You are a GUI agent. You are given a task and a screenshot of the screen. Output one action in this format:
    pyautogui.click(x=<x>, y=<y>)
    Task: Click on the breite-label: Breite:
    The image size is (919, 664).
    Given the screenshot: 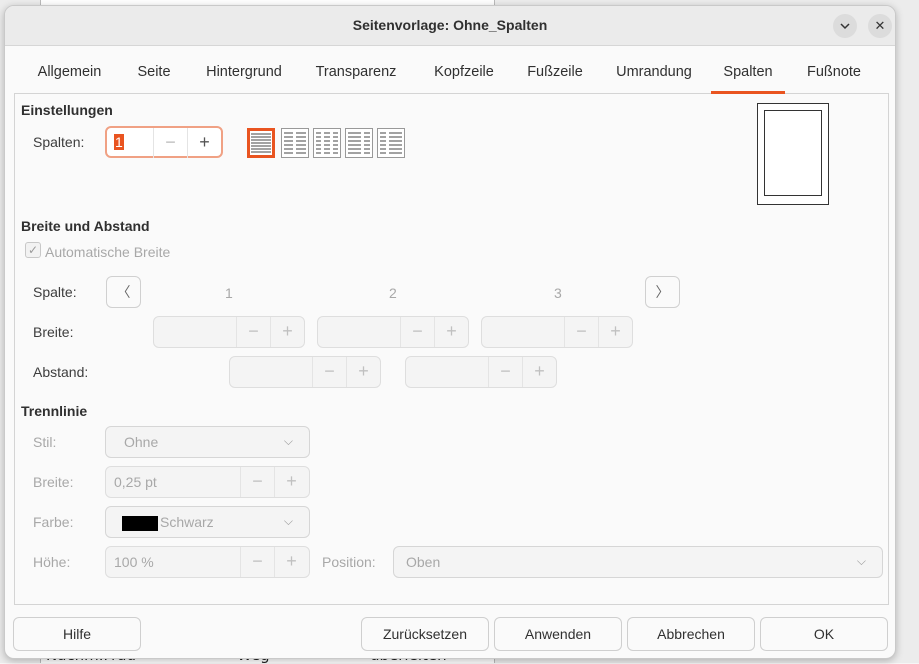 What is the action you would take?
    pyautogui.click(x=53, y=332)
    